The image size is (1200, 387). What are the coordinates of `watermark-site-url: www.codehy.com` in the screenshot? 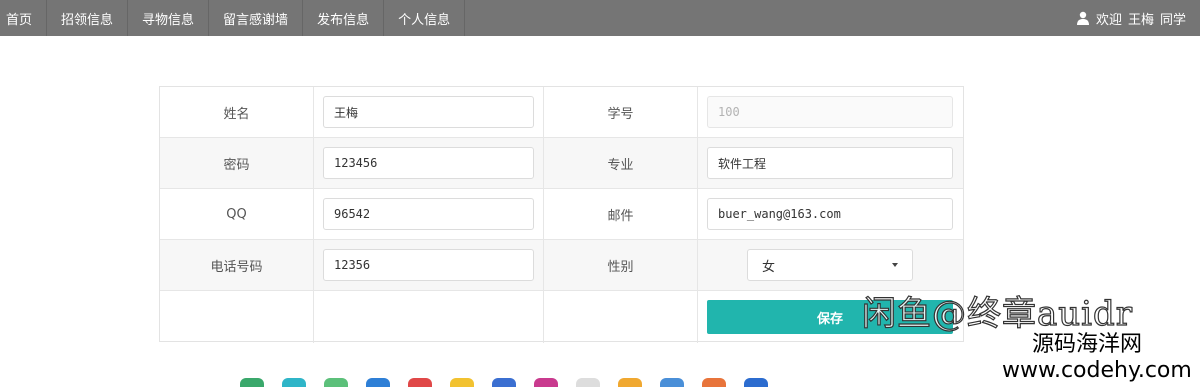 It's located at (1097, 370).